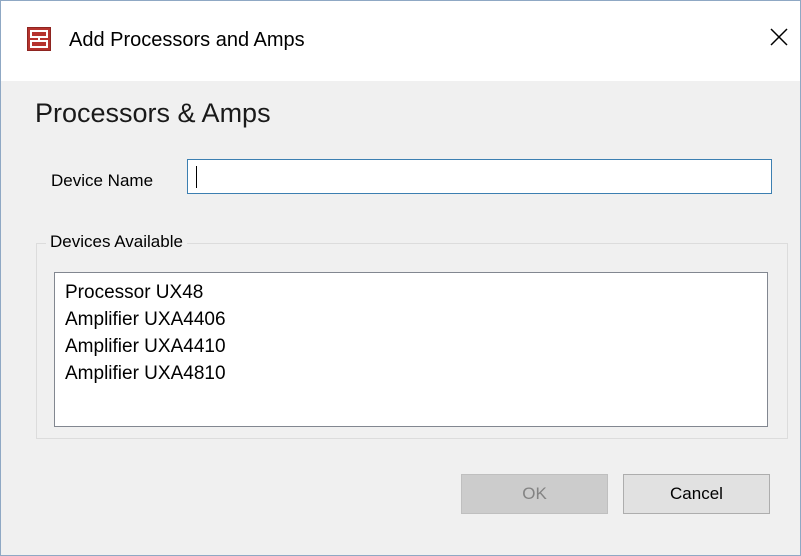 This screenshot has height=556, width=801. Describe the element at coordinates (102, 180) in the screenshot. I see `device-name-label: Device Name` at that location.